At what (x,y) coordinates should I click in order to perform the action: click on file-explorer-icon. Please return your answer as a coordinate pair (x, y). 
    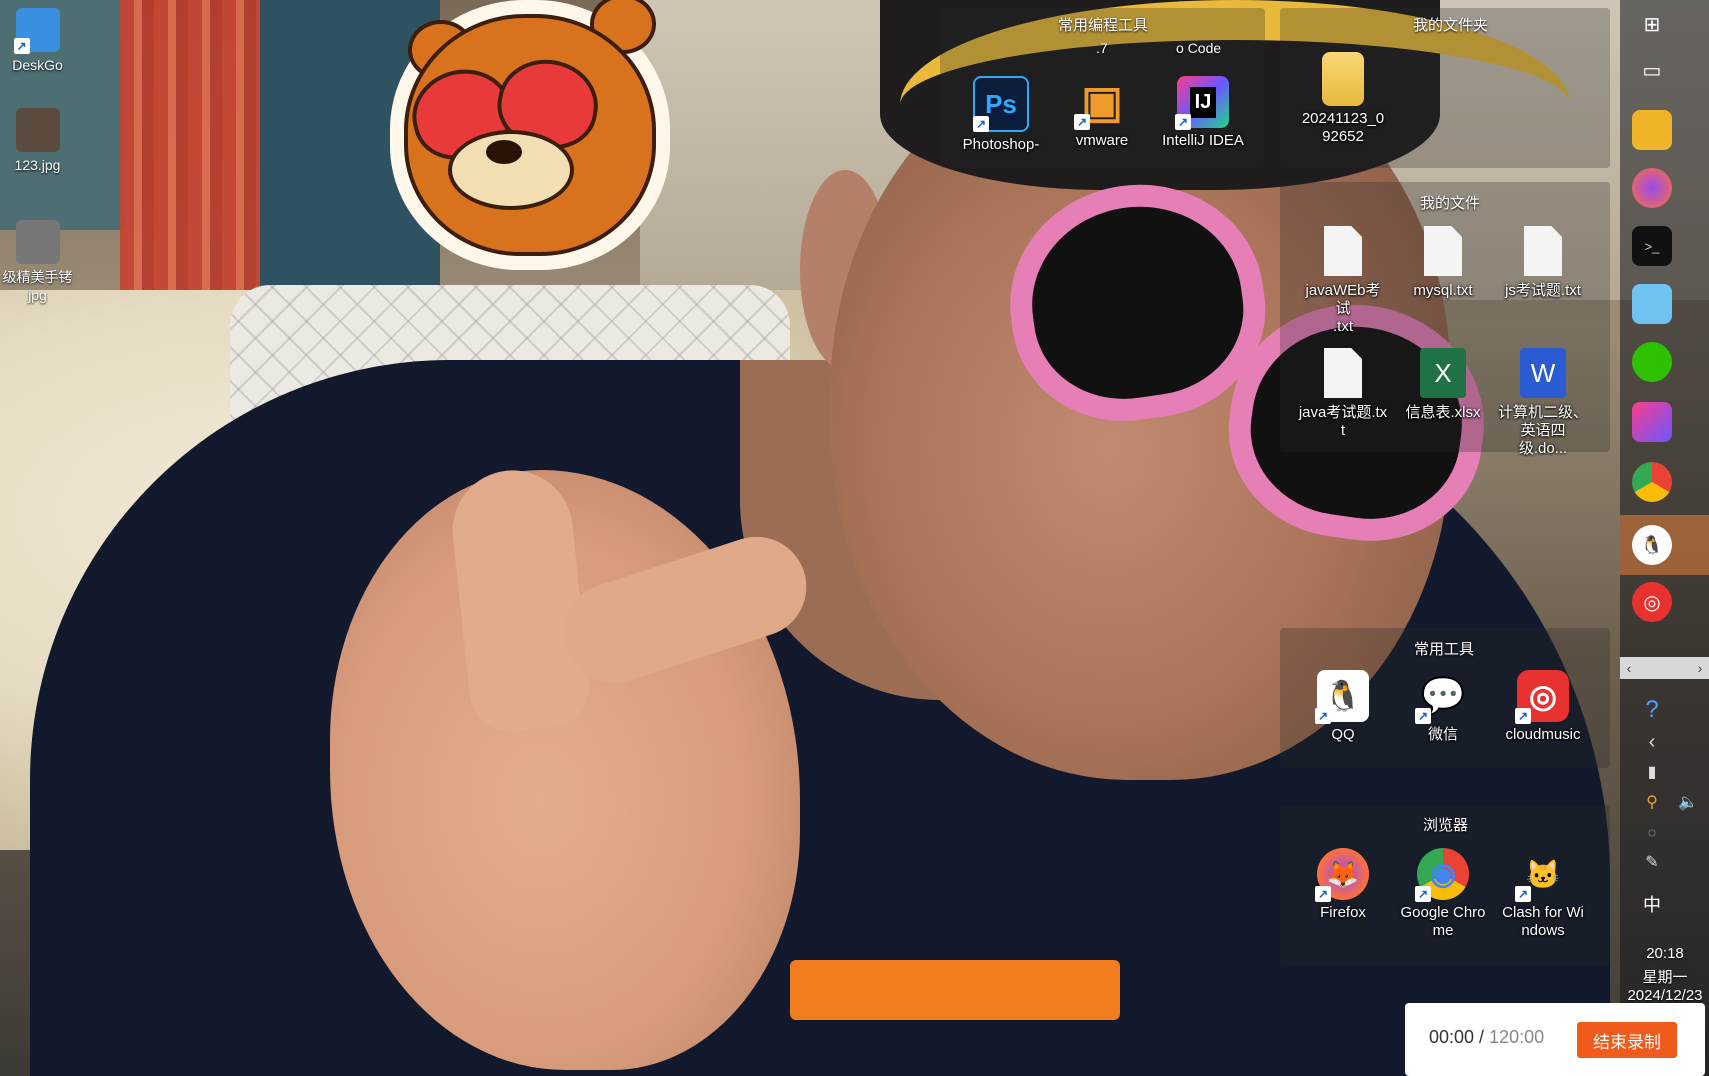
    Looking at the image, I should click on (1652, 130).